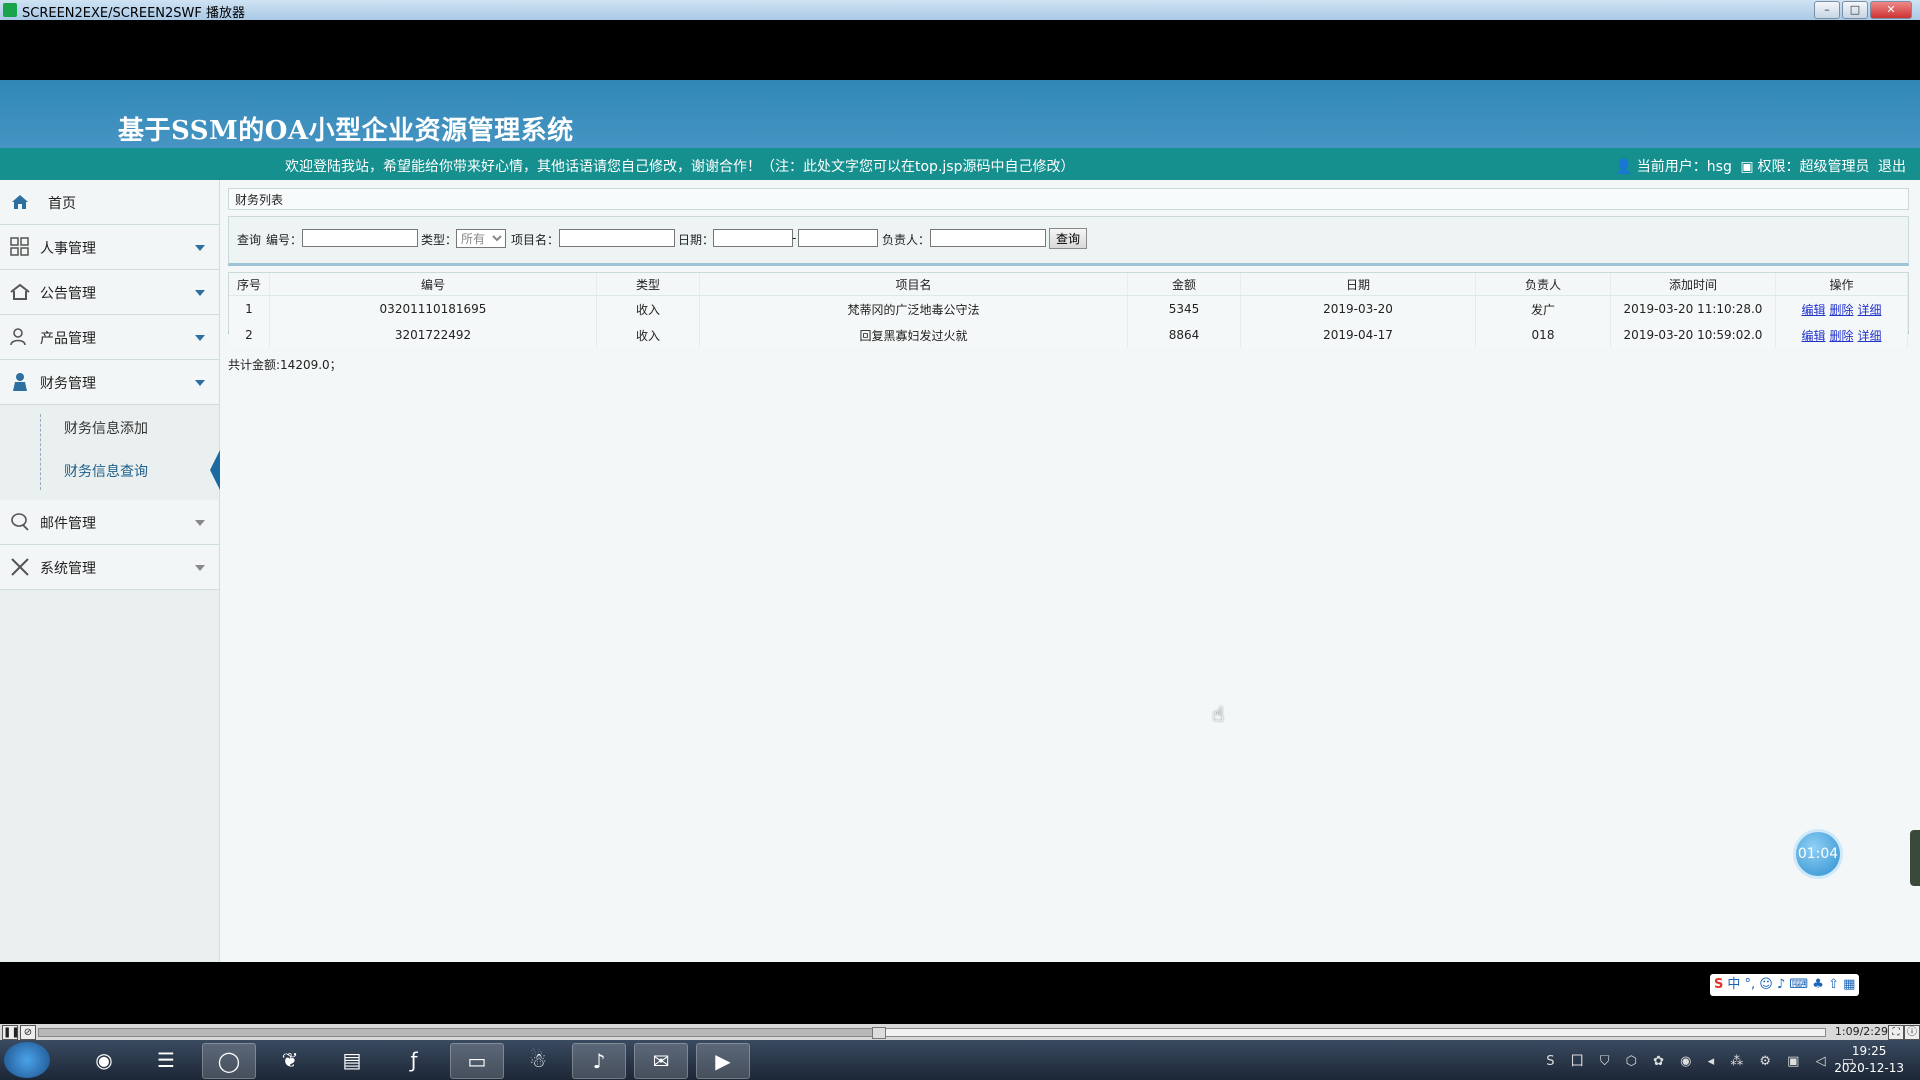 The width and height of the screenshot is (1920, 1080). What do you see at coordinates (723, 1061) in the screenshot?
I see `player-icon: ▶` at bounding box center [723, 1061].